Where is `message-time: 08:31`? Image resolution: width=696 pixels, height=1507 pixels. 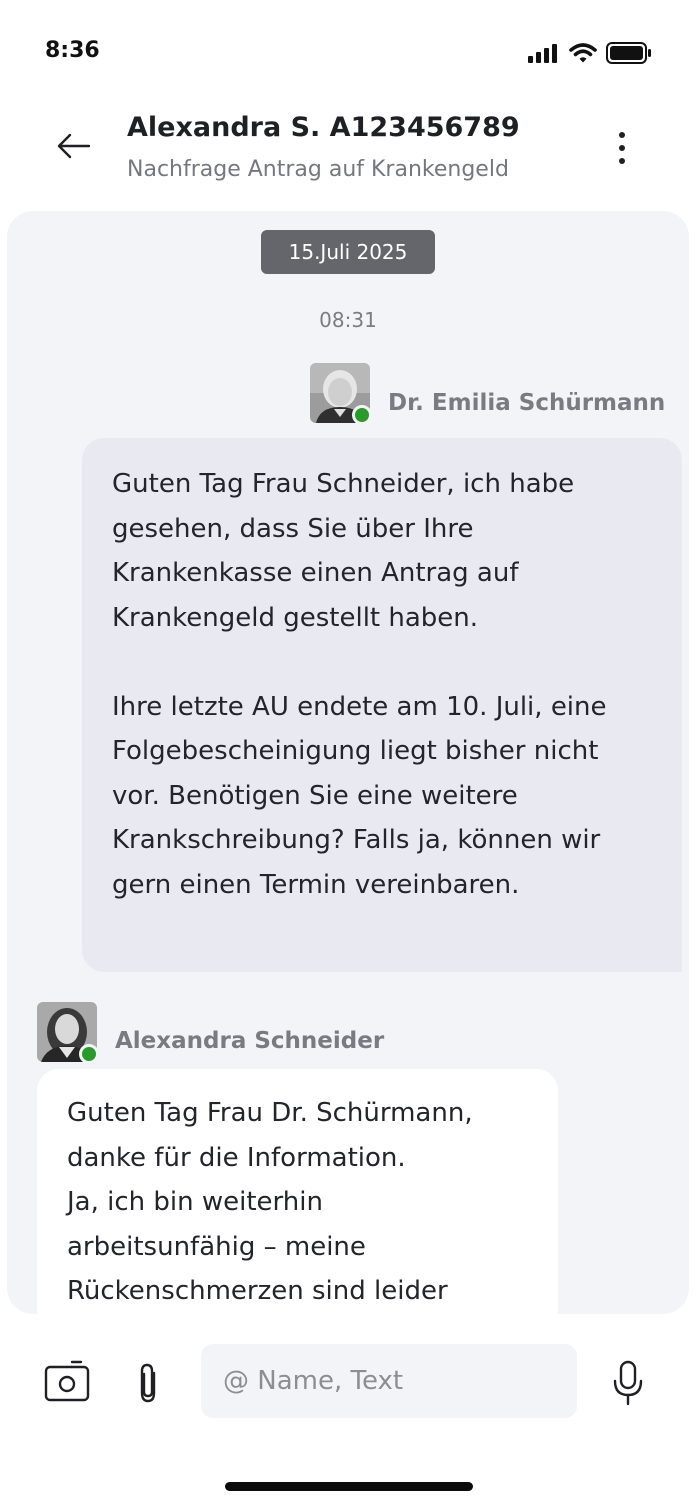 message-time: 08:31 is located at coordinates (348, 320).